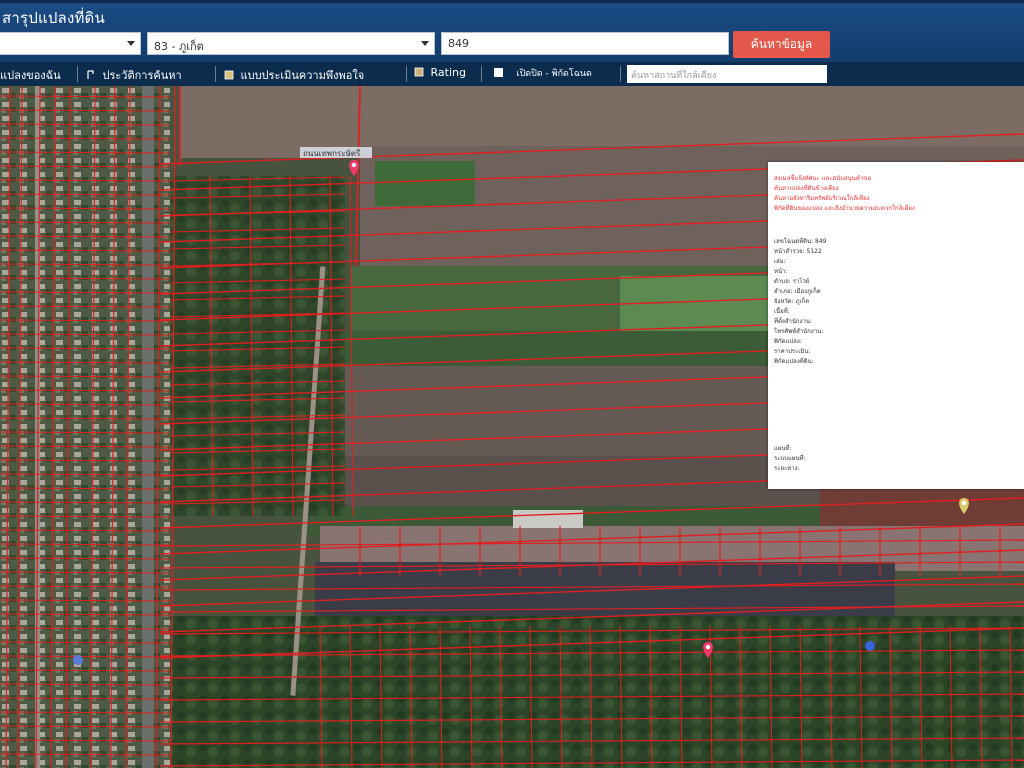 The width and height of the screenshot is (1024, 768). Describe the element at coordinates (899, 179) in the screenshot. I see `popup-header-line: ส่งเมลชี้แจ้งทัศนะ และสนับสนุนคำขอ` at that location.